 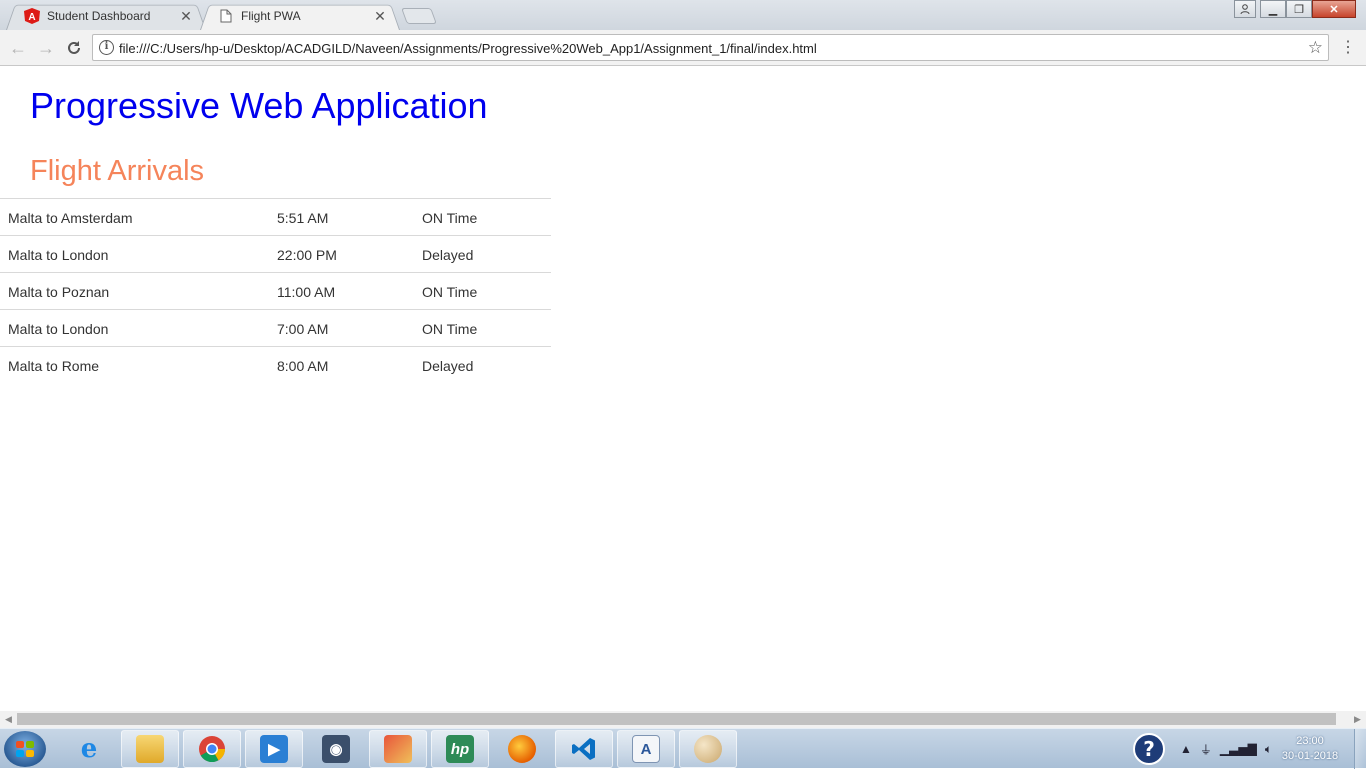 I want to click on paint-app-icon, so click(x=398, y=749).